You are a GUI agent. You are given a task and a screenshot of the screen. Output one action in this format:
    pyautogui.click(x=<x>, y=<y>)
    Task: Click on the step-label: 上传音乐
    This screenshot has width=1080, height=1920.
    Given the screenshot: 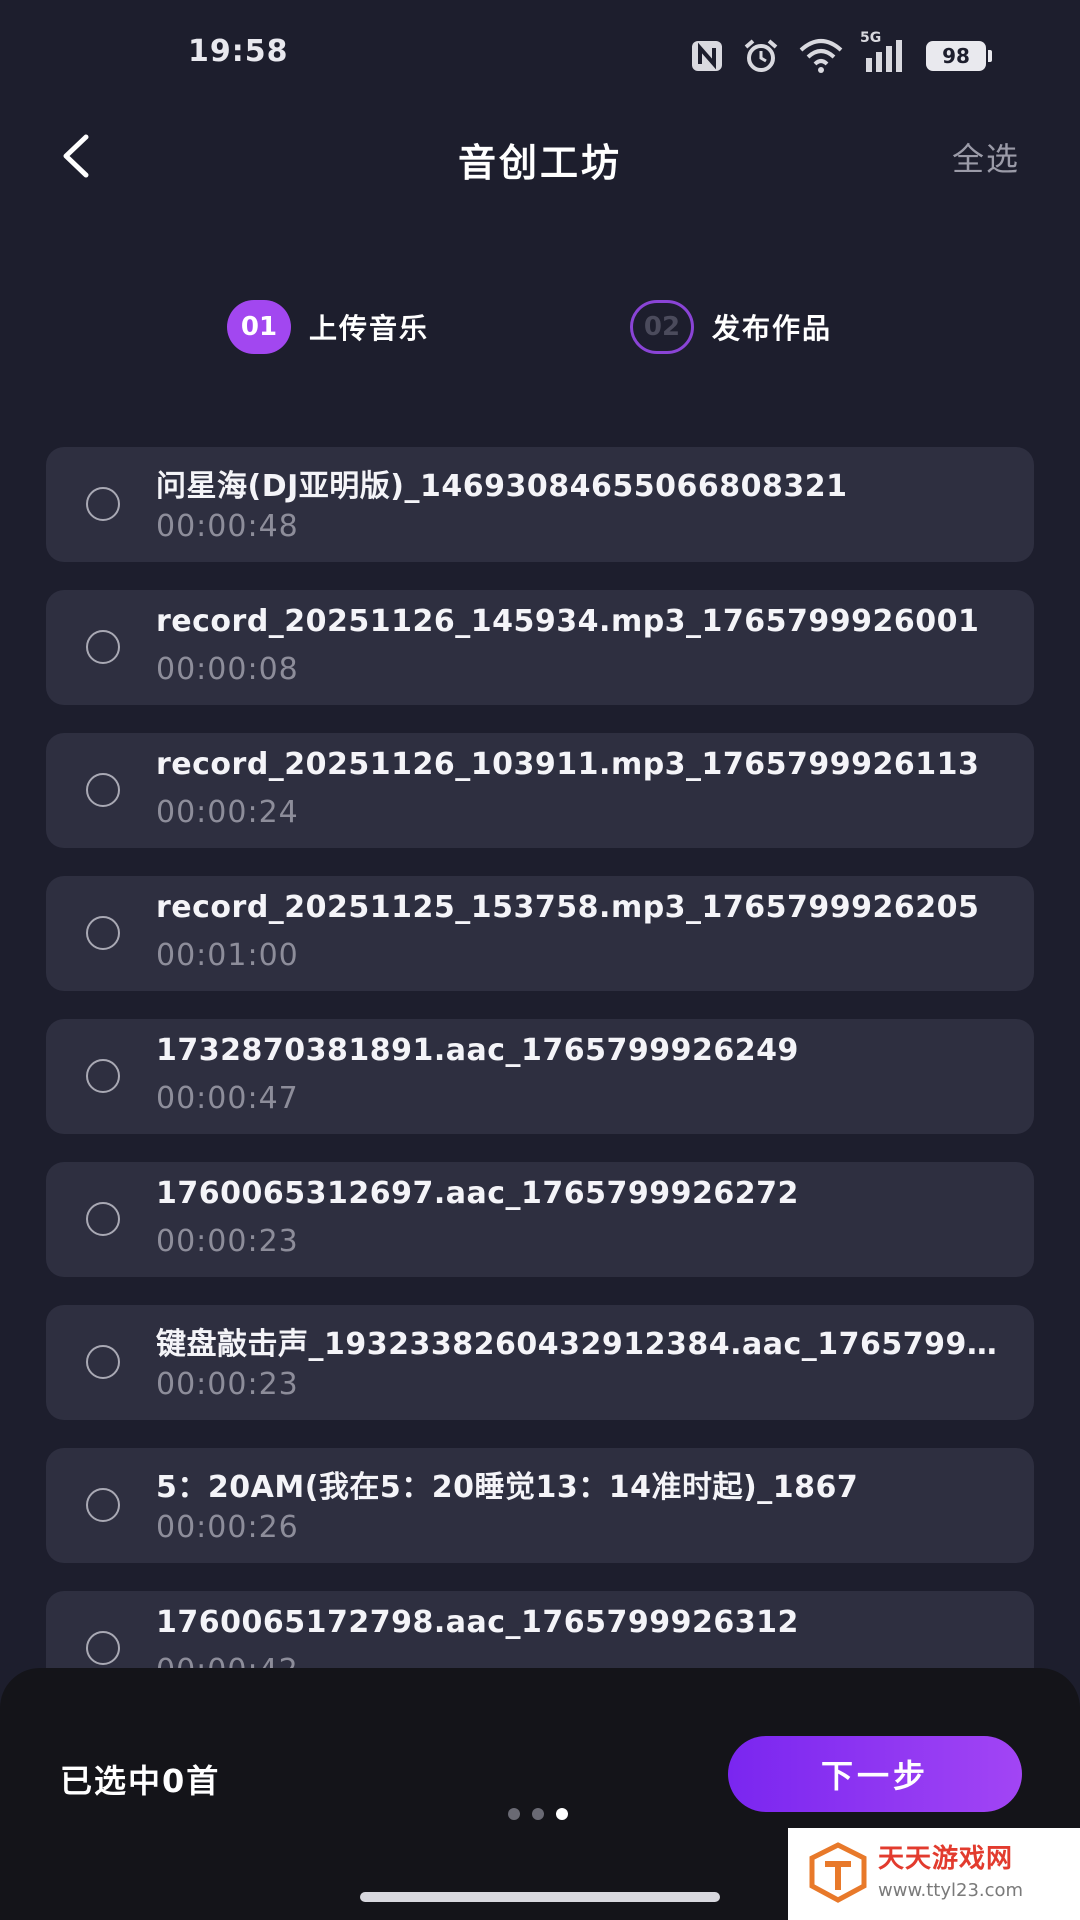 What is the action you would take?
    pyautogui.click(x=369, y=328)
    